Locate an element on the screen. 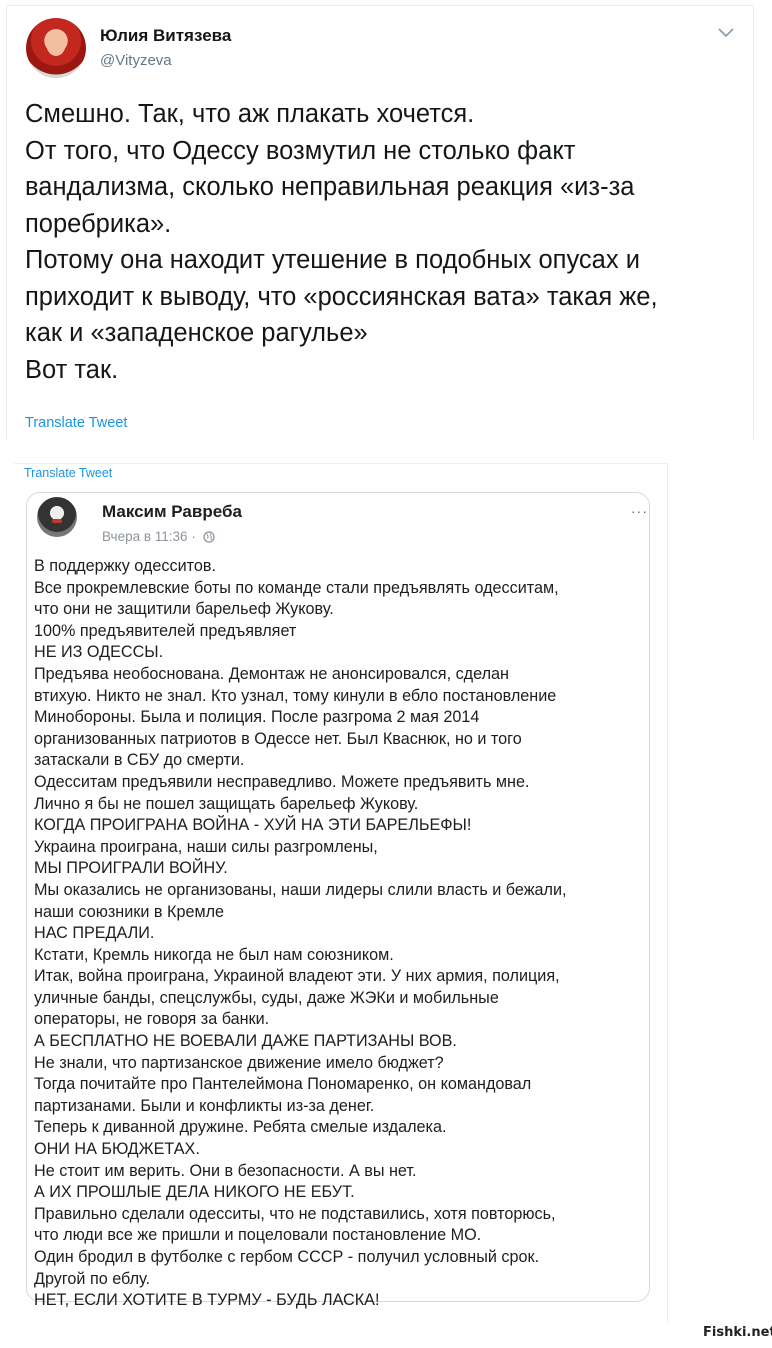  watermark: Fishki.net is located at coordinates (737, 1332).